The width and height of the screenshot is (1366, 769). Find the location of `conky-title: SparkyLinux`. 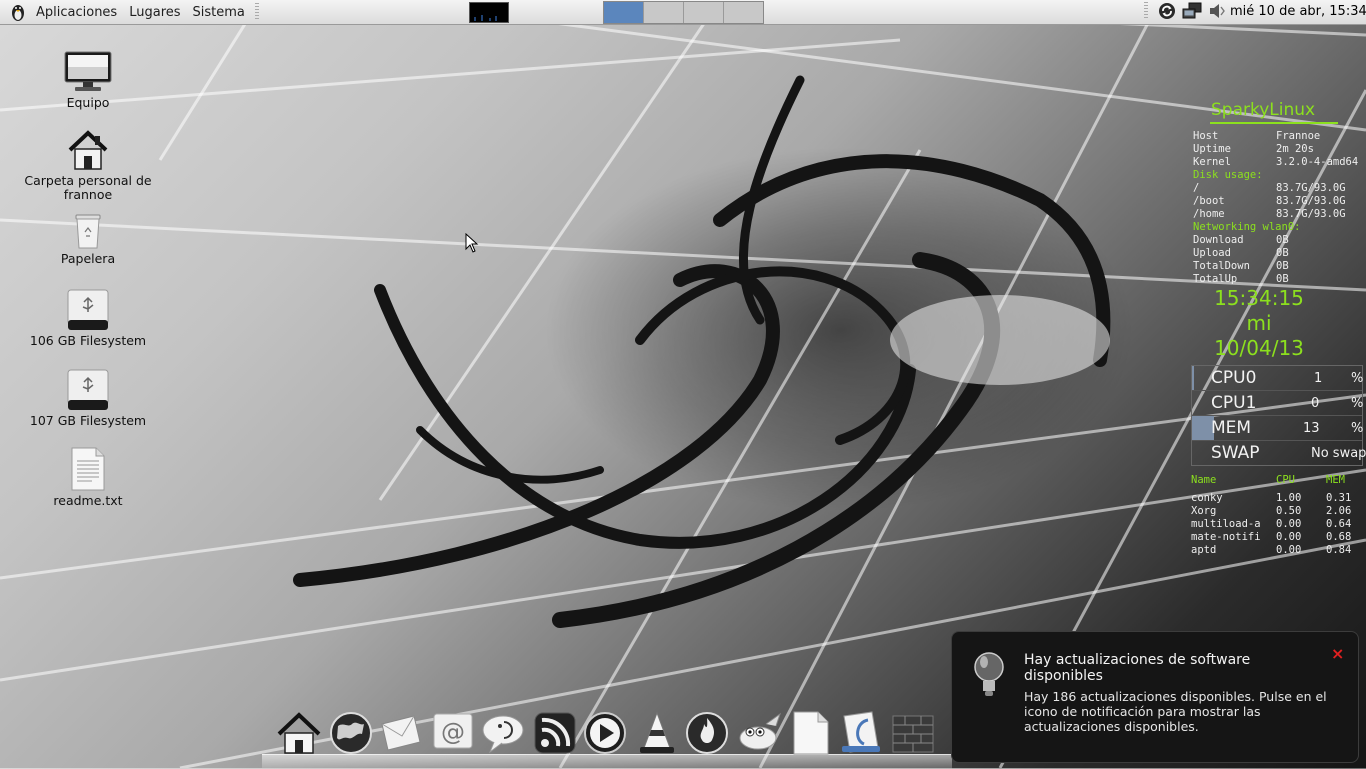

conky-title: SparkyLinux is located at coordinates (1263, 110).